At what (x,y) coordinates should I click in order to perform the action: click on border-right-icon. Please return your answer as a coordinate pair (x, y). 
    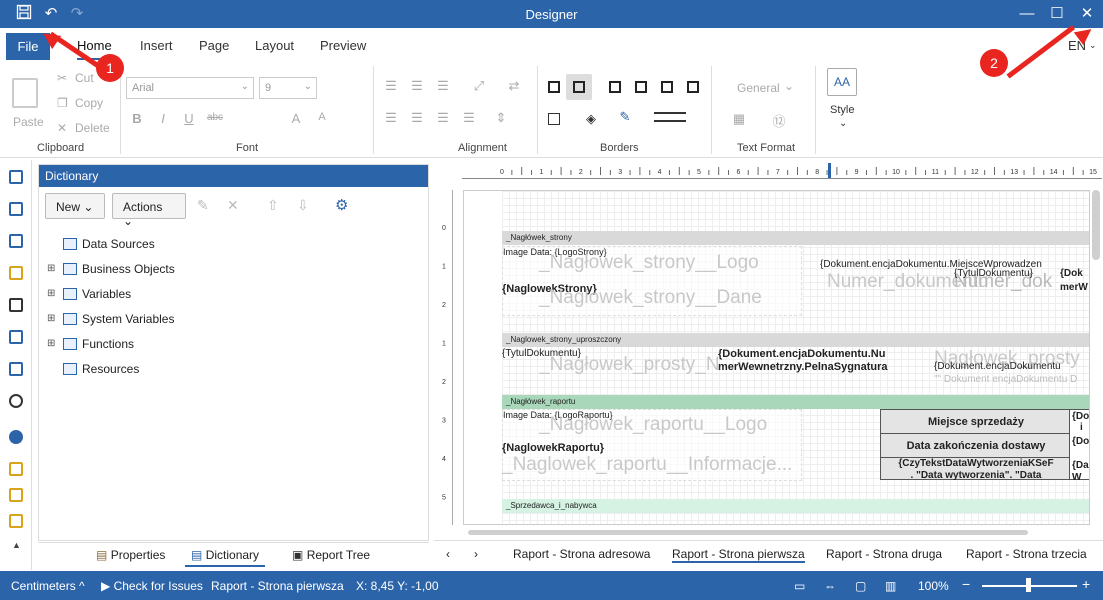
    Looking at the image, I should click on (667, 87).